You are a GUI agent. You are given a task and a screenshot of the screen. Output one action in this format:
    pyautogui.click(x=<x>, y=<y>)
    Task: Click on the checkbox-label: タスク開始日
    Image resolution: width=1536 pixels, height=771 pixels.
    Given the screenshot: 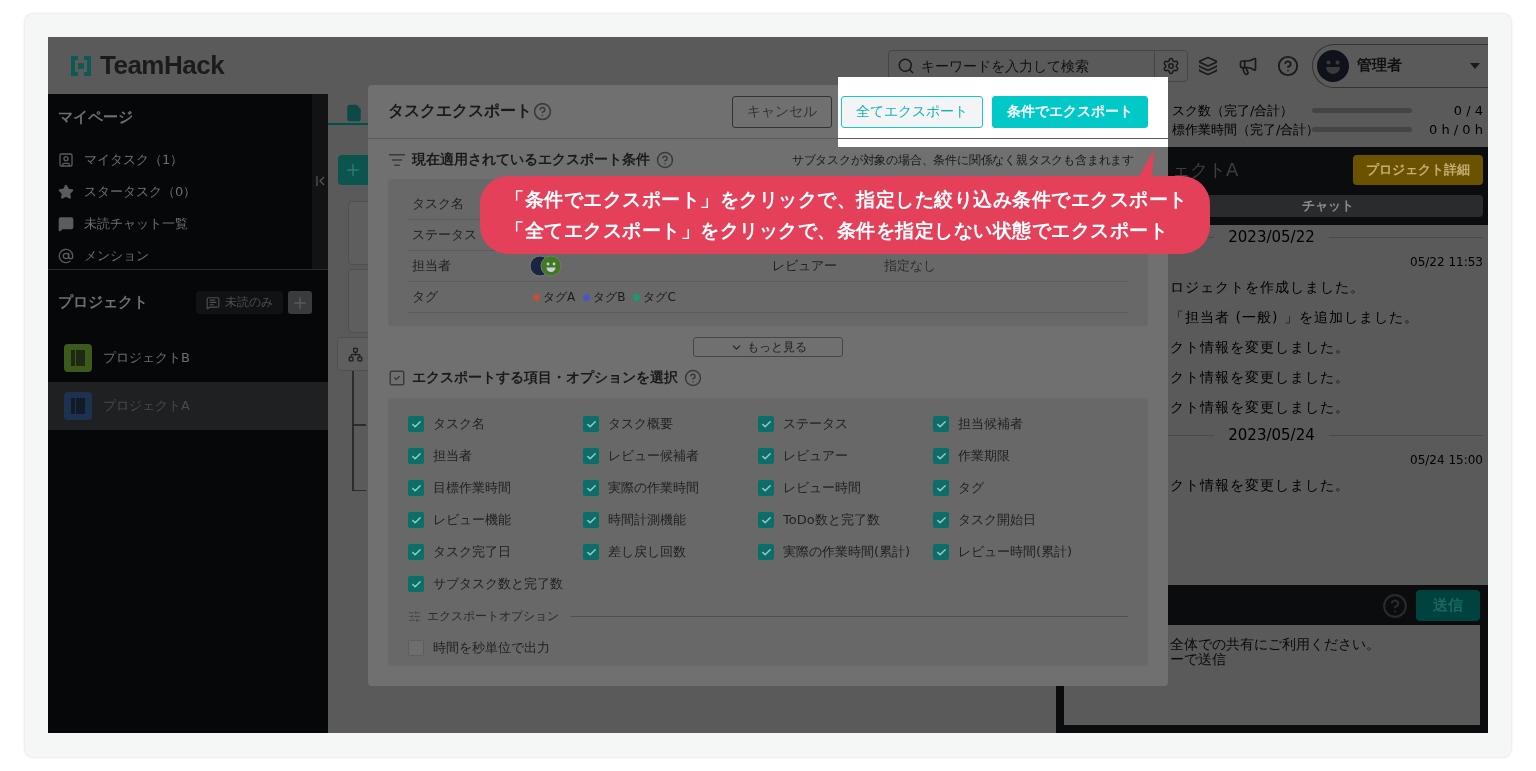 What is the action you would take?
    pyautogui.click(x=997, y=520)
    